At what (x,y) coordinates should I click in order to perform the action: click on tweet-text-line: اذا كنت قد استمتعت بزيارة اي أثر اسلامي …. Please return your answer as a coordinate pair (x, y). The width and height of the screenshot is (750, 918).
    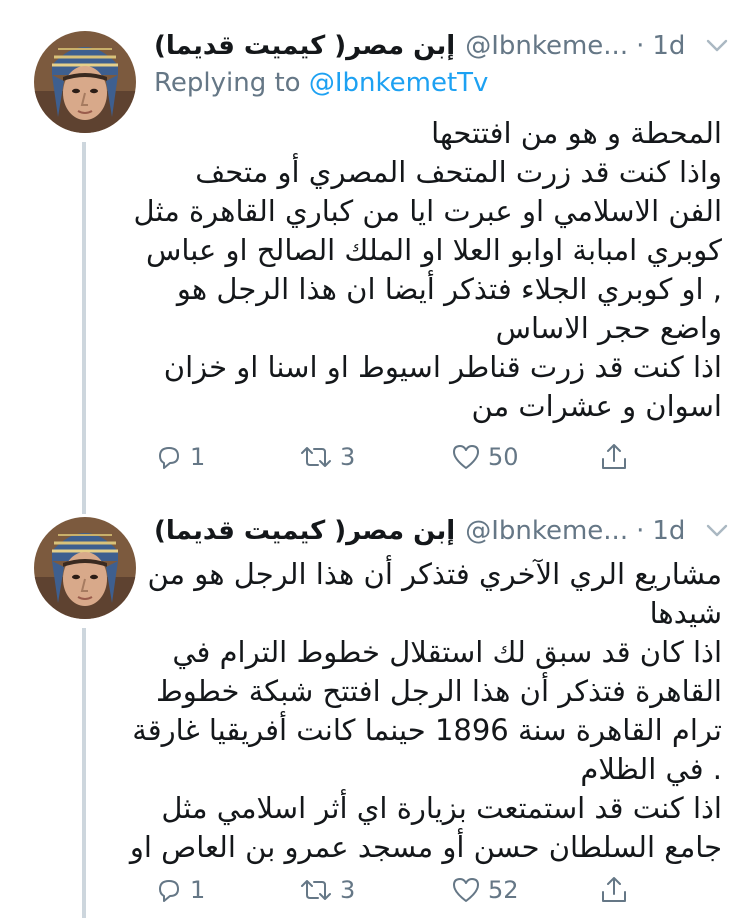
    Looking at the image, I should click on (441, 808).